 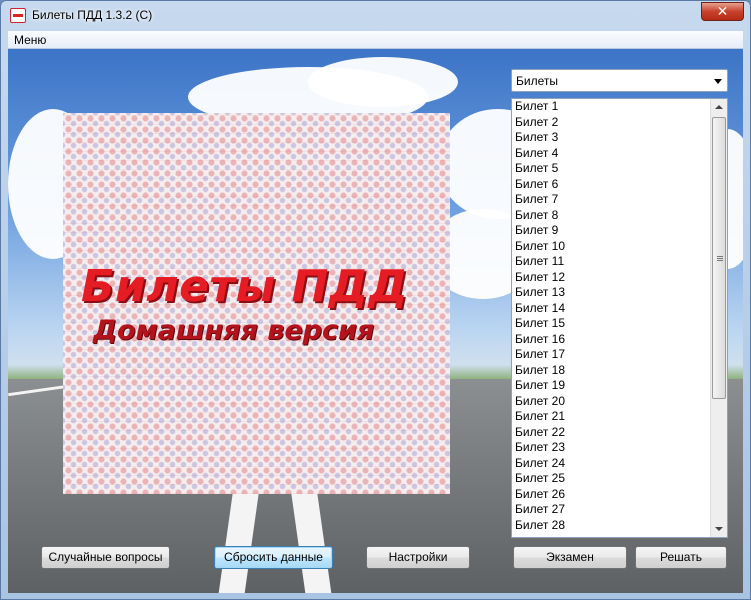 I want to click on list-item: Билет 27, so click(x=611, y=510).